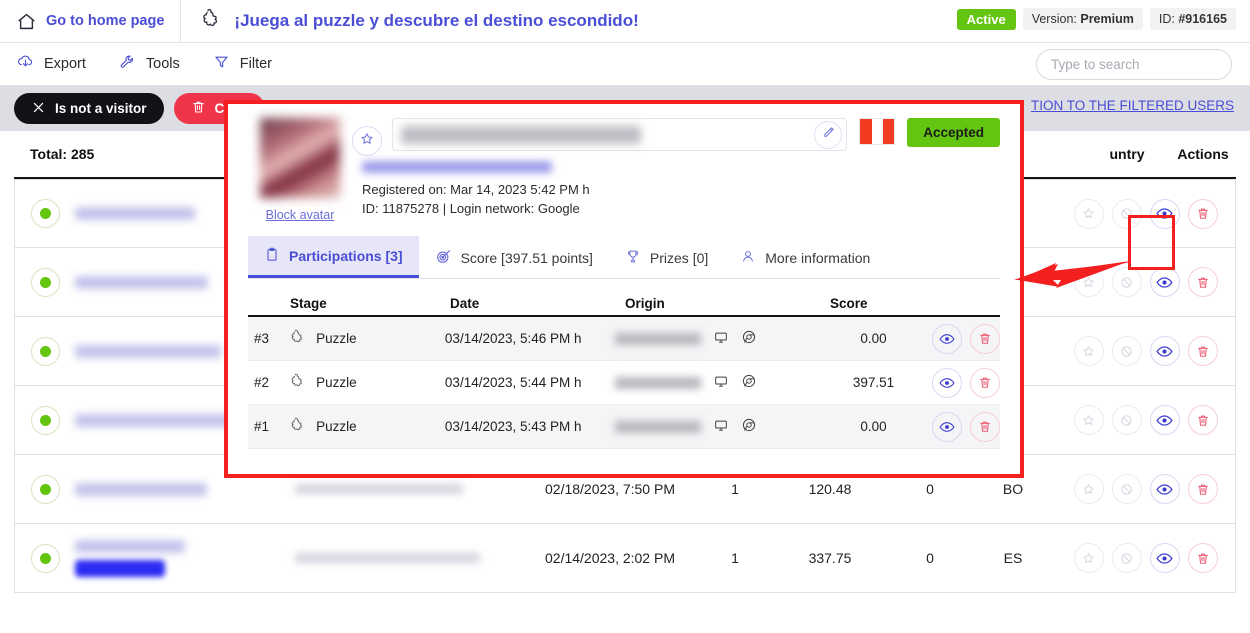  Describe the element at coordinates (965, 382) in the screenshot. I see `participation-actions` at that location.